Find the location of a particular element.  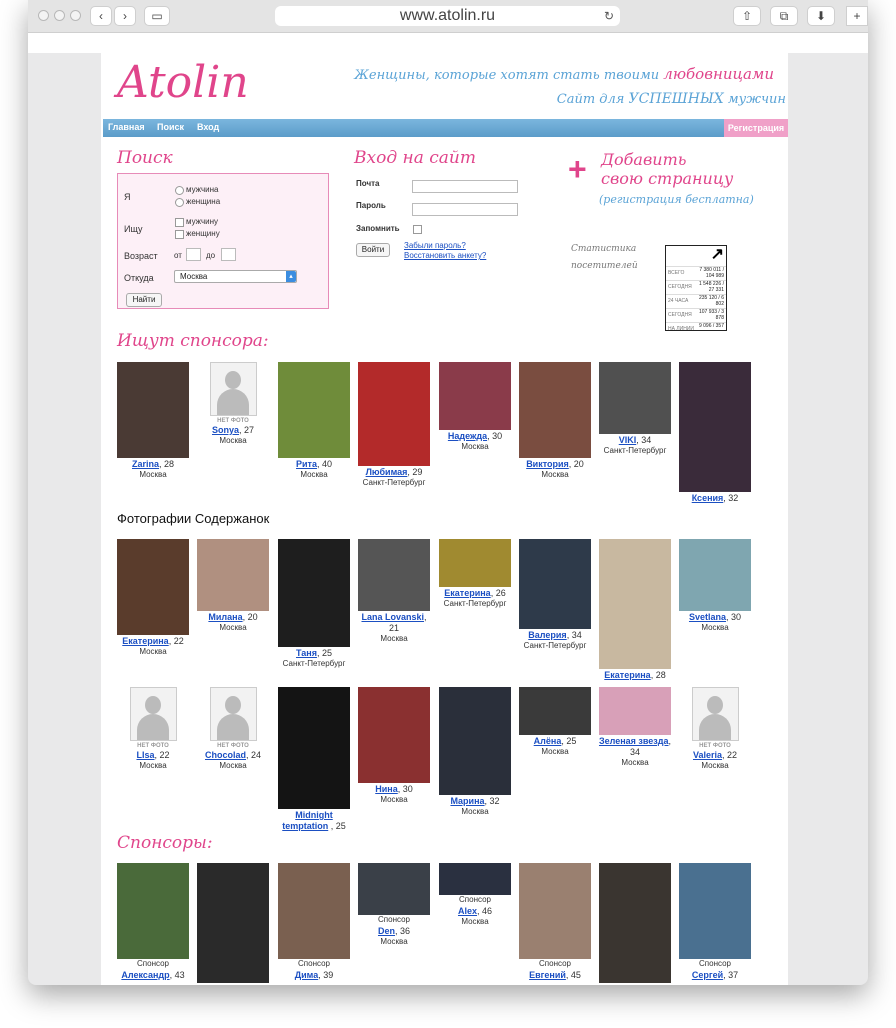

profile-card: Екатерина, 28 is located at coordinates (635, 610).